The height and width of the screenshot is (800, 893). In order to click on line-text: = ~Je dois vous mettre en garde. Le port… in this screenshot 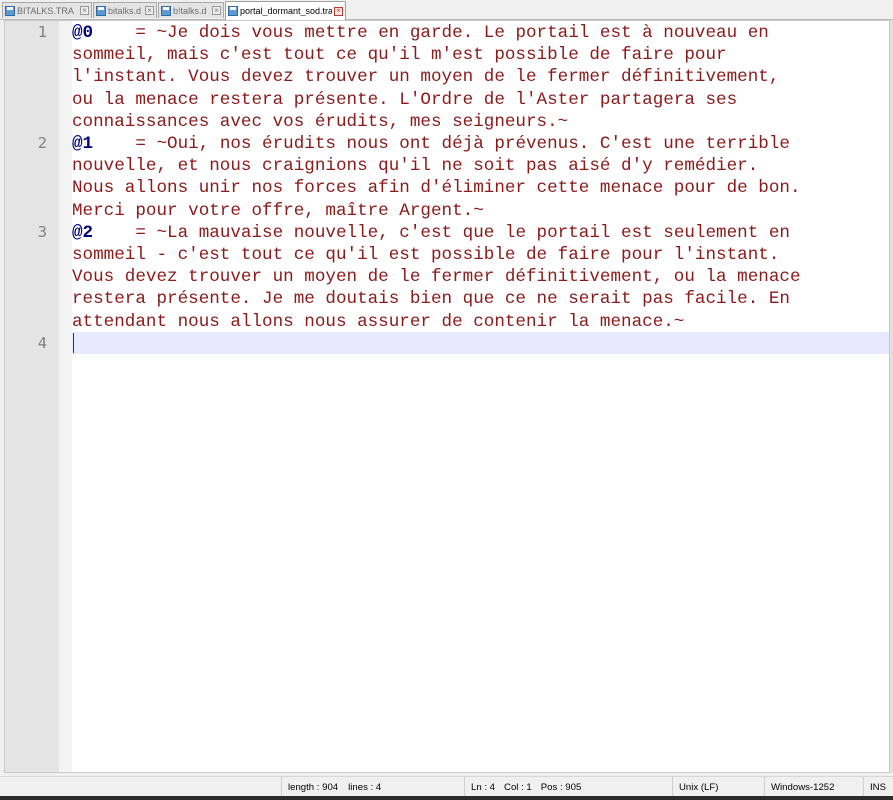, I will do `click(431, 33)`.